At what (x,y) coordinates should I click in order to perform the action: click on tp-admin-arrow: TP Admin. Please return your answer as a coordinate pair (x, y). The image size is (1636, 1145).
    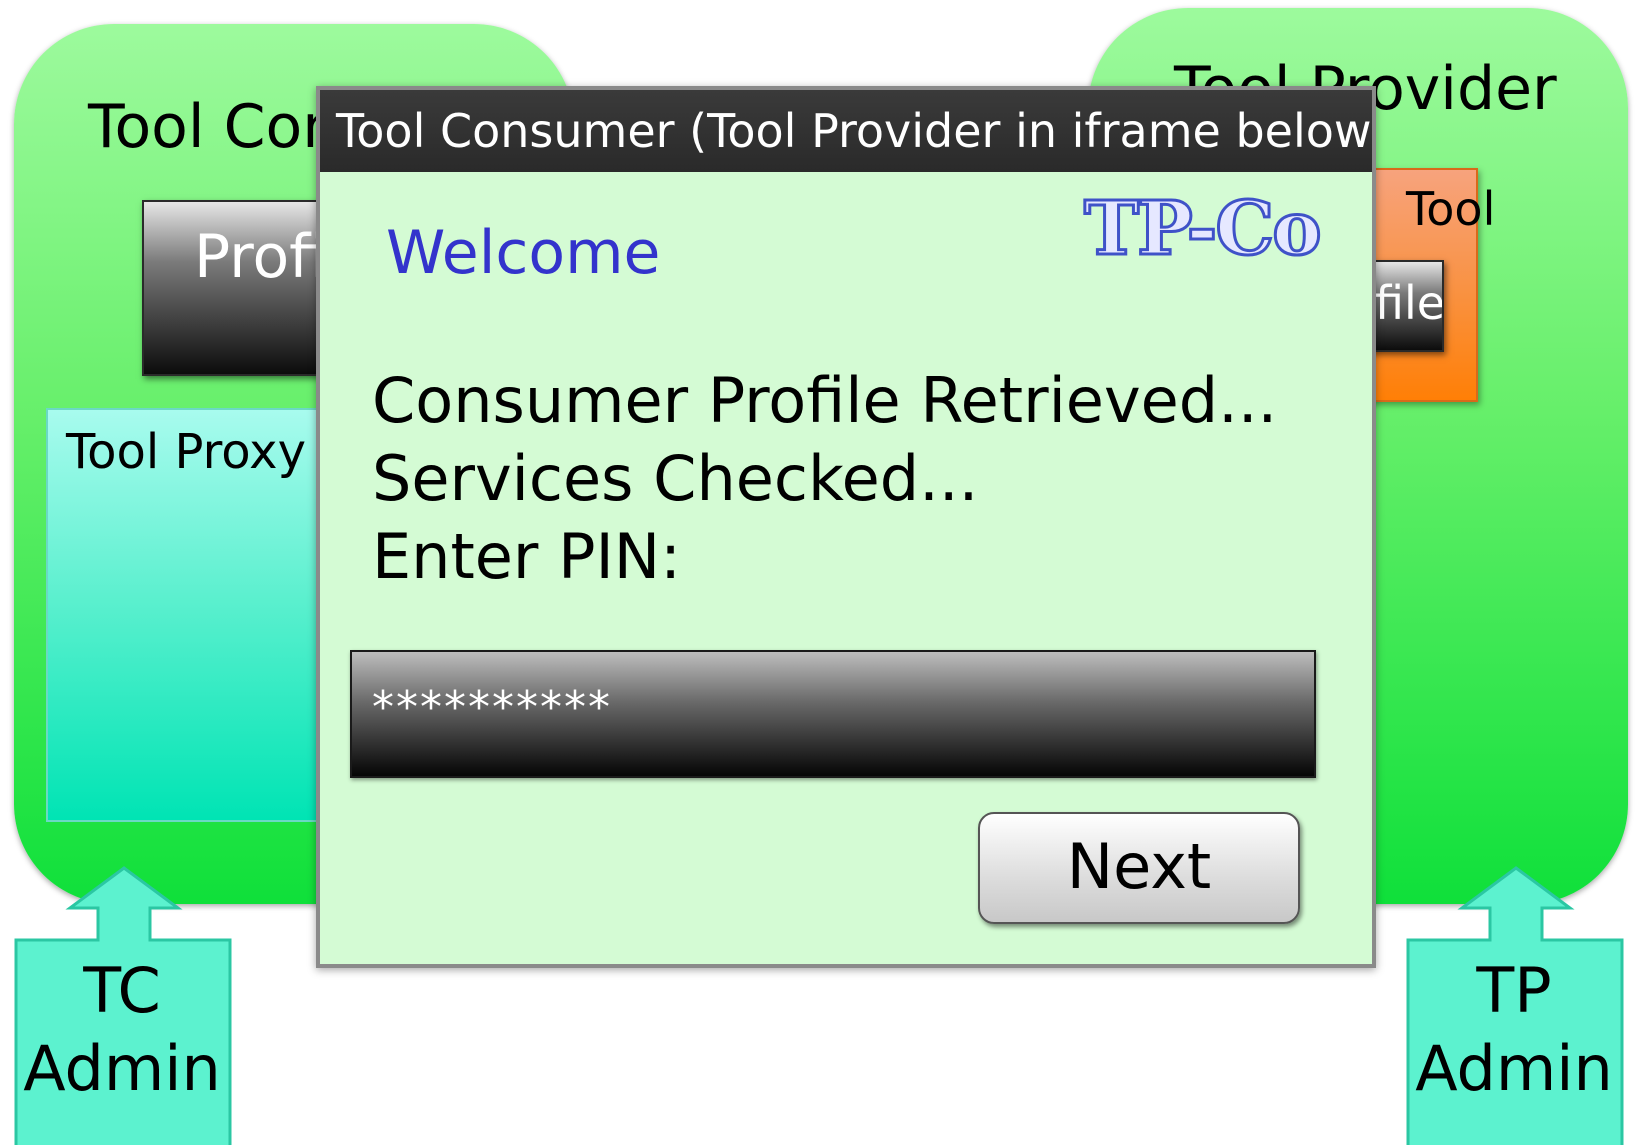
    Looking at the image, I should click on (1516, 1005).